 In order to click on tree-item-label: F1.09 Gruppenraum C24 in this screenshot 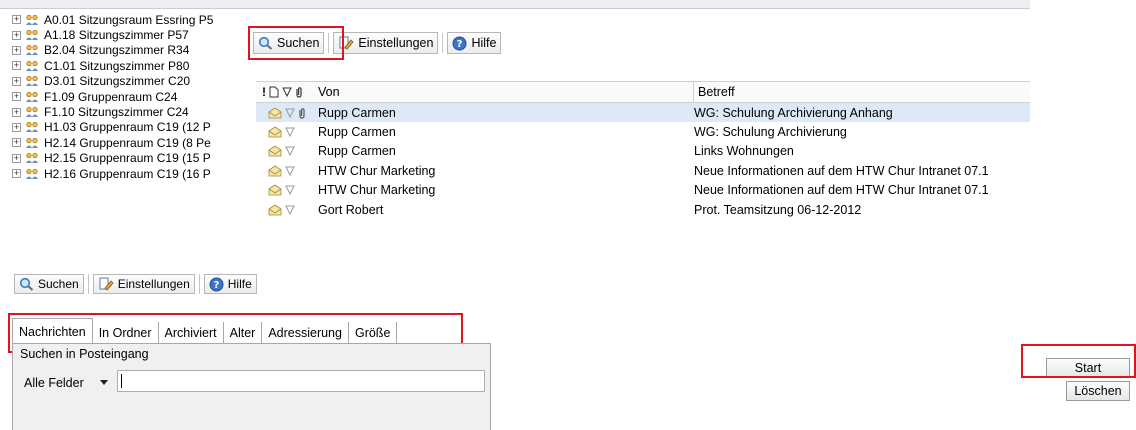, I will do `click(111, 96)`.